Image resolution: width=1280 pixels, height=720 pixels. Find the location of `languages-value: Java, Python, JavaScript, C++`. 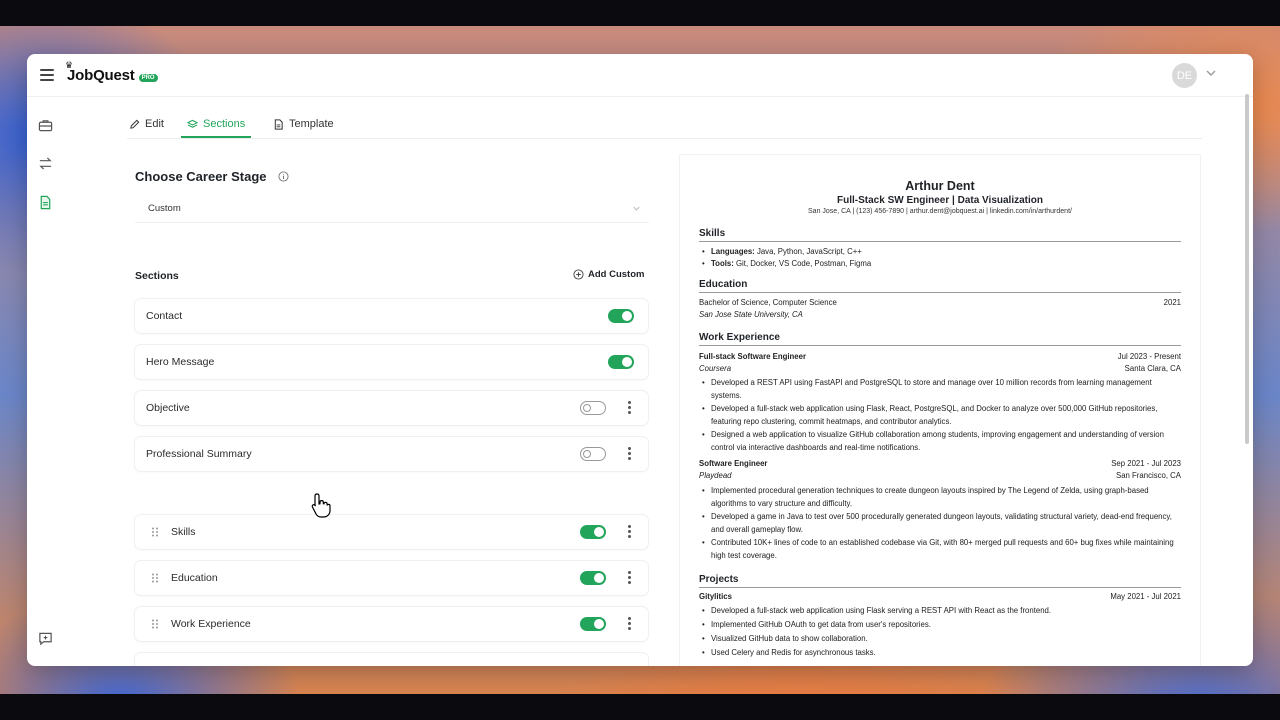

languages-value: Java, Python, JavaScript, C++ is located at coordinates (809, 251).